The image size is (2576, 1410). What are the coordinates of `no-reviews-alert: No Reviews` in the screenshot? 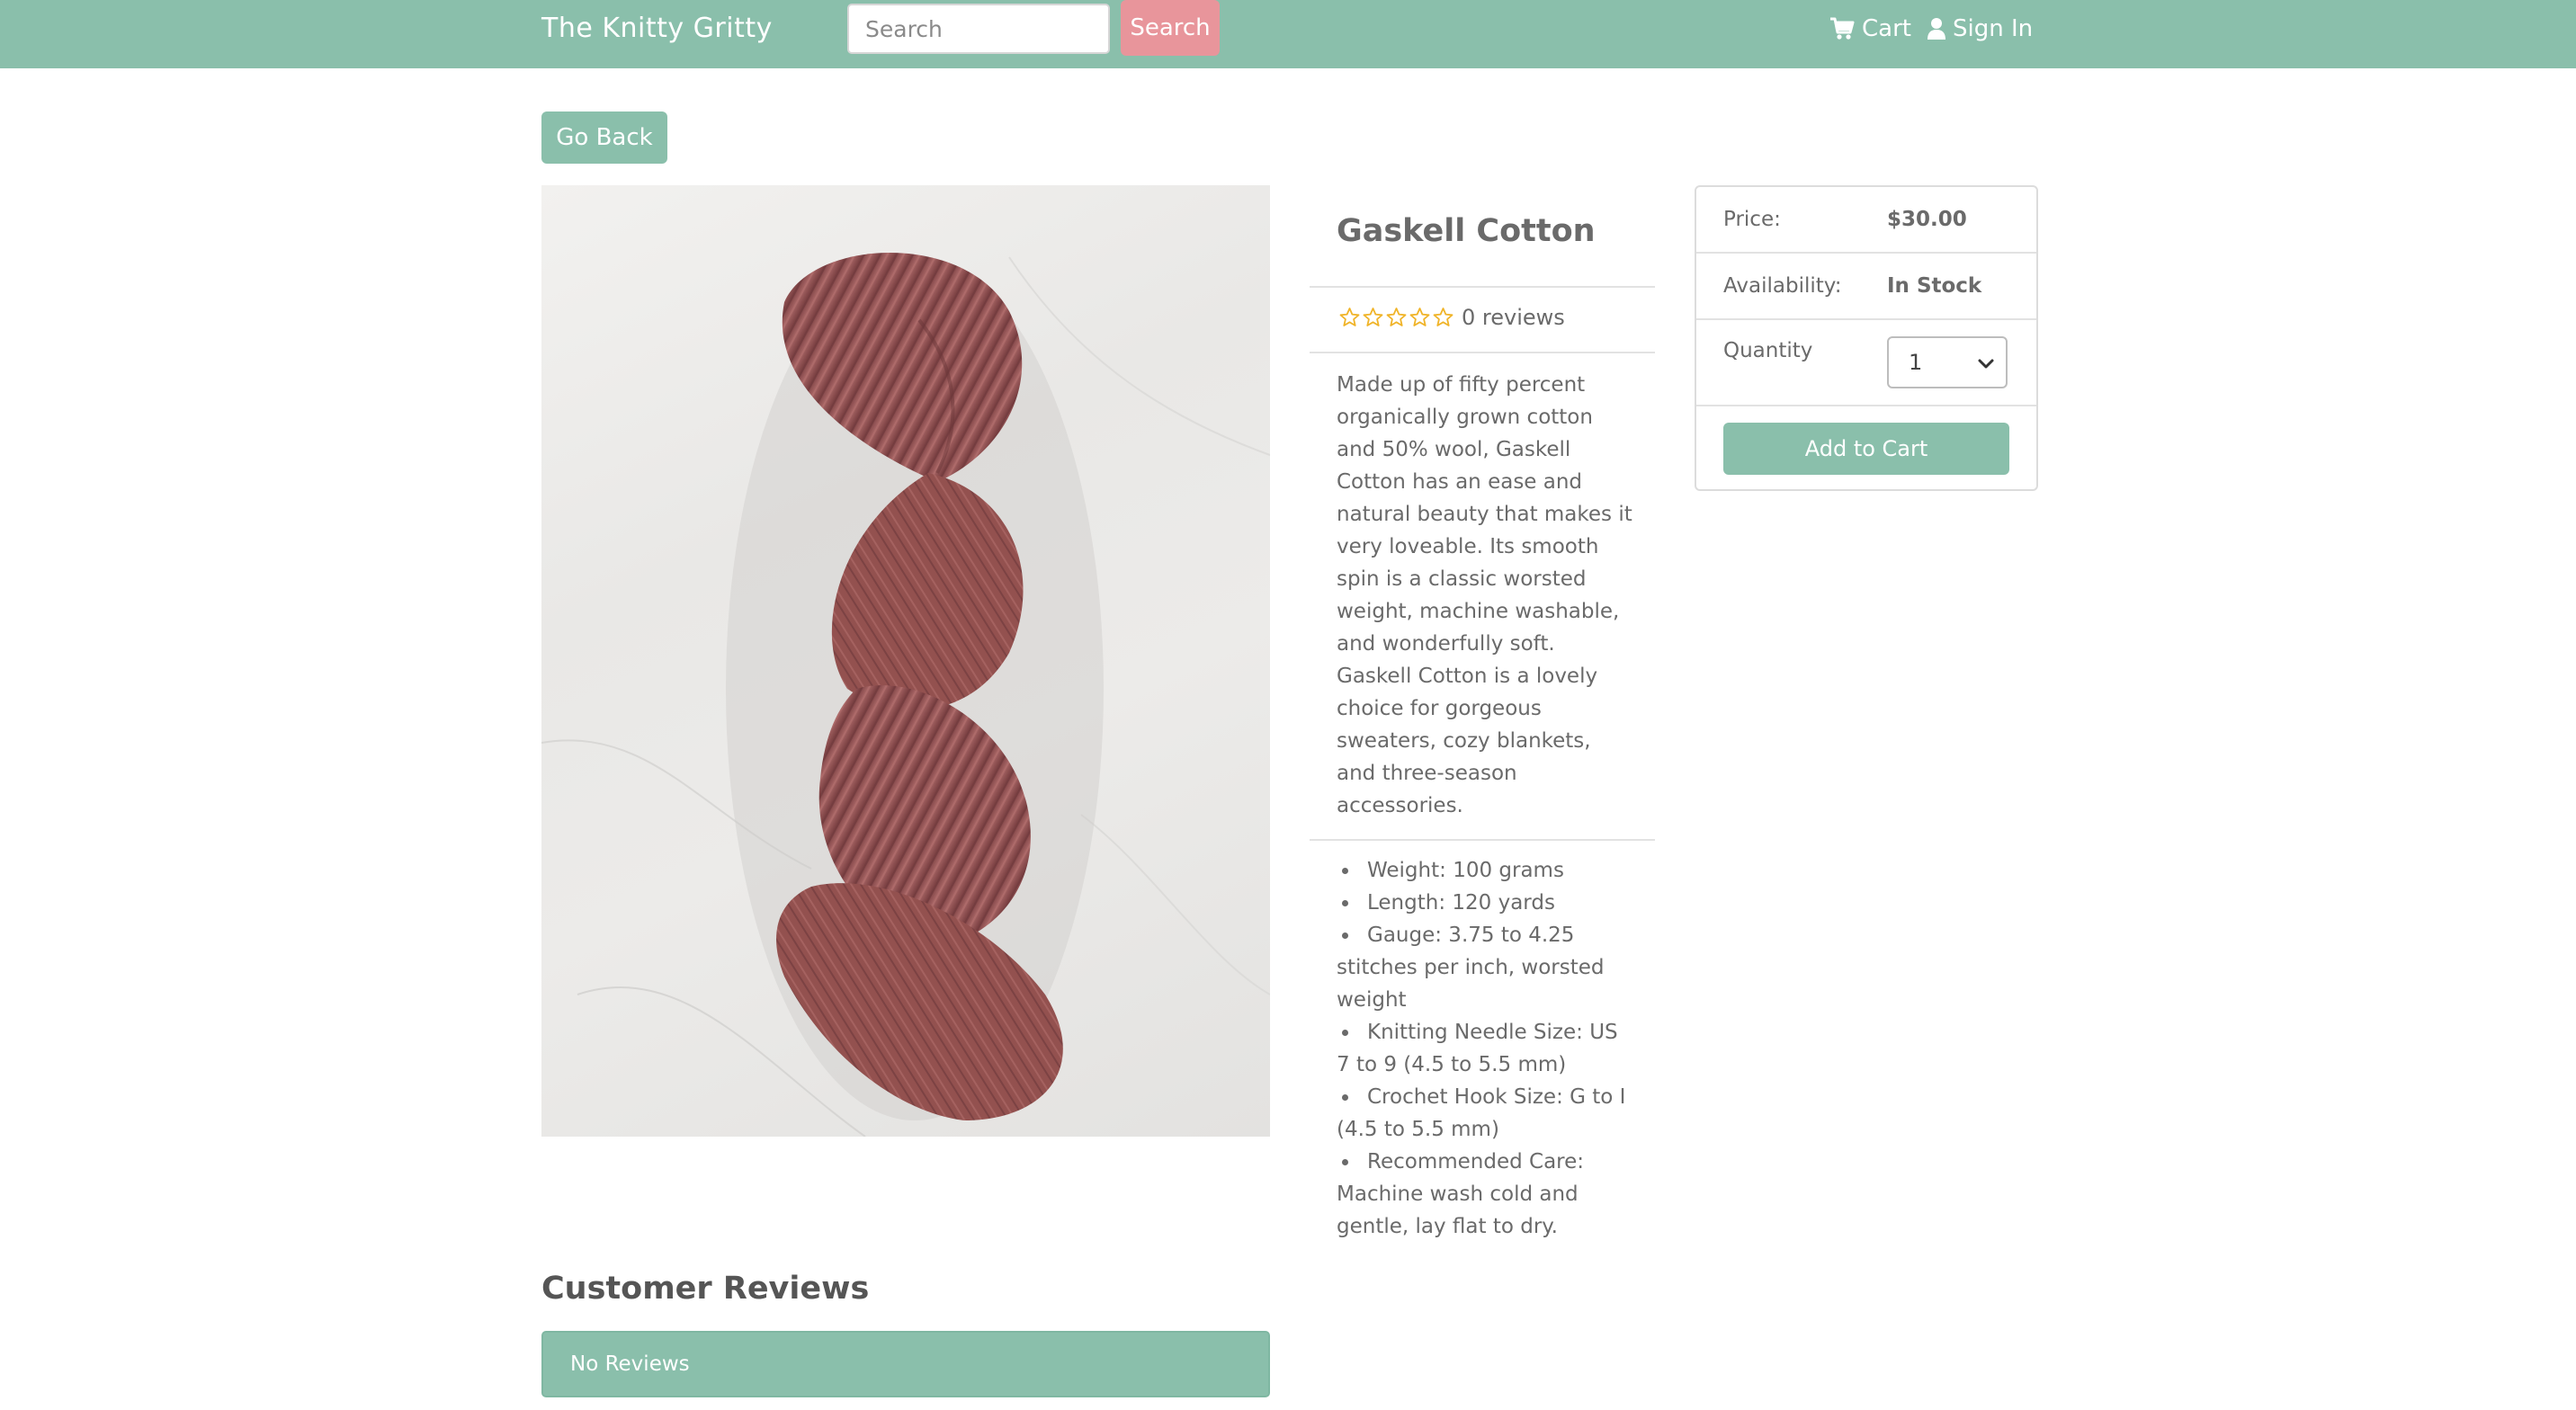 It's located at (905, 1364).